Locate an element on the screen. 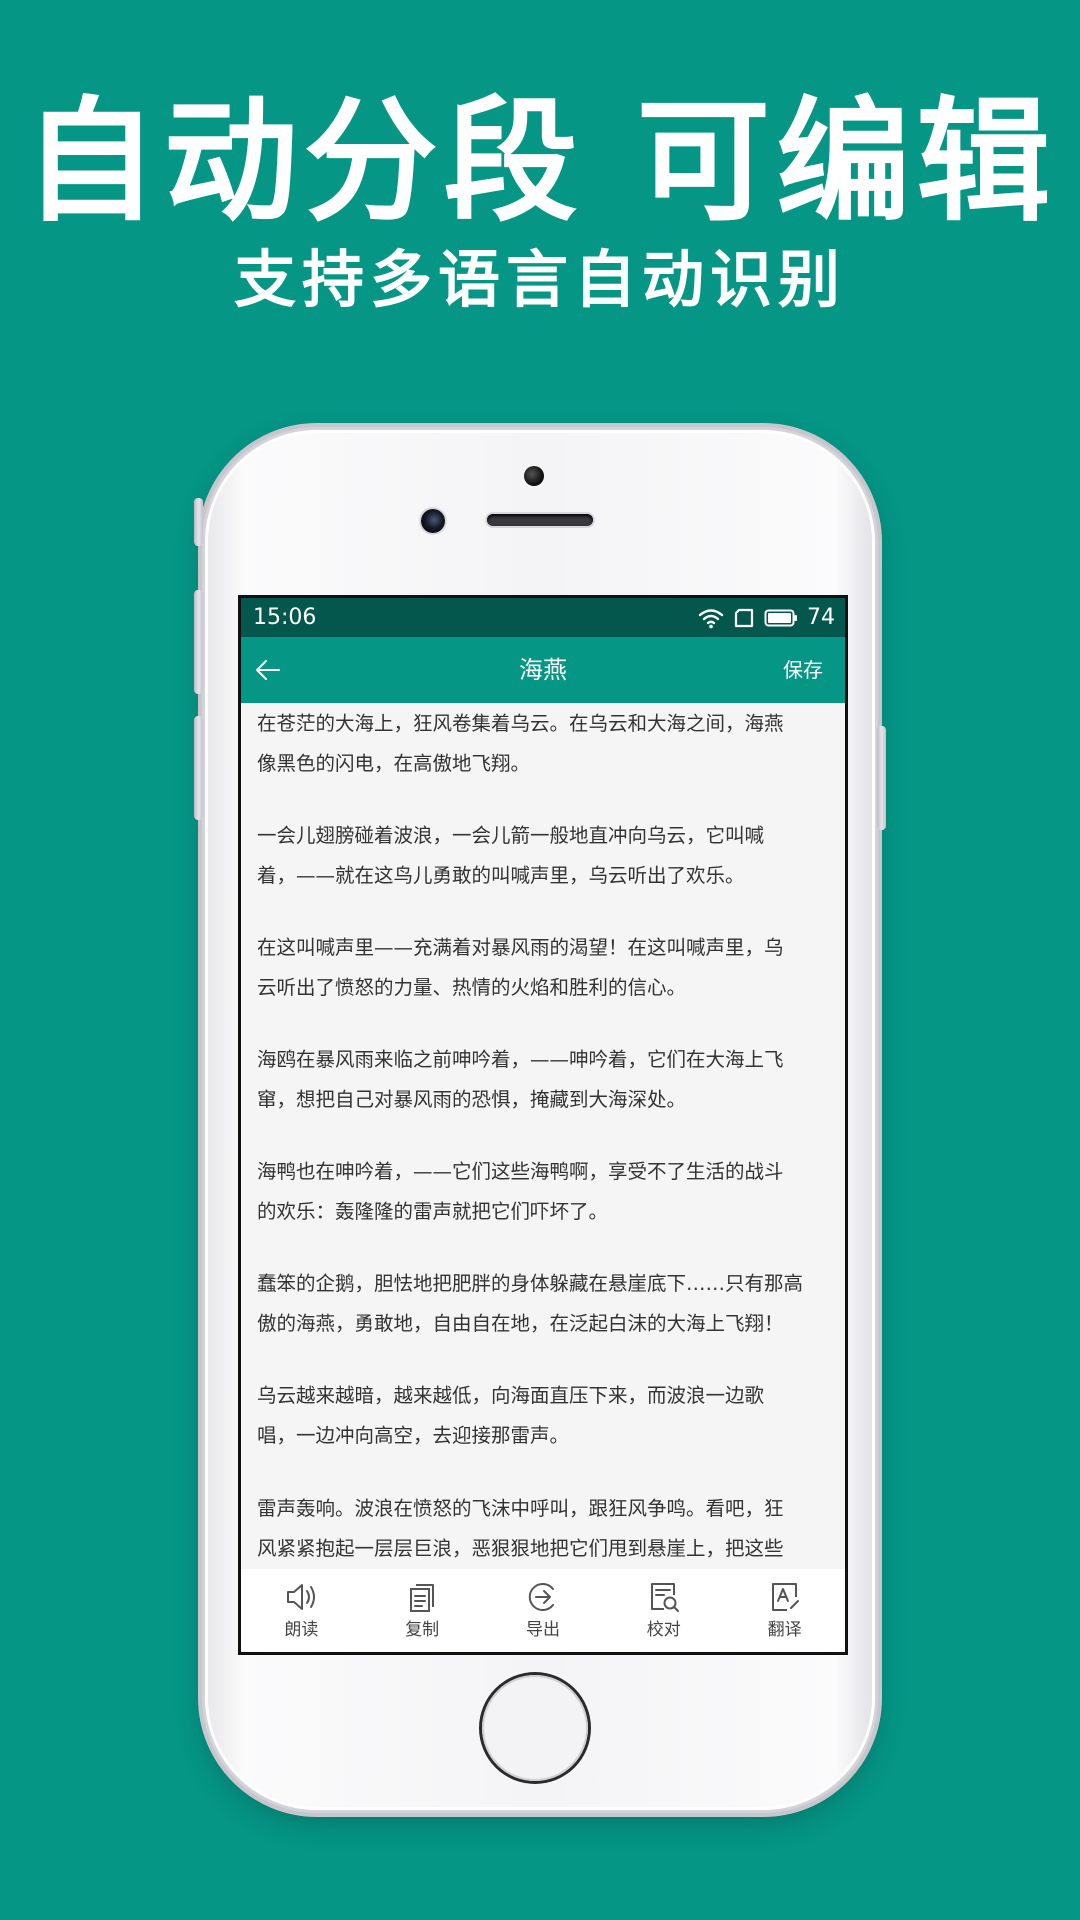  status-bar: 15:06 74 is located at coordinates (543, 617).